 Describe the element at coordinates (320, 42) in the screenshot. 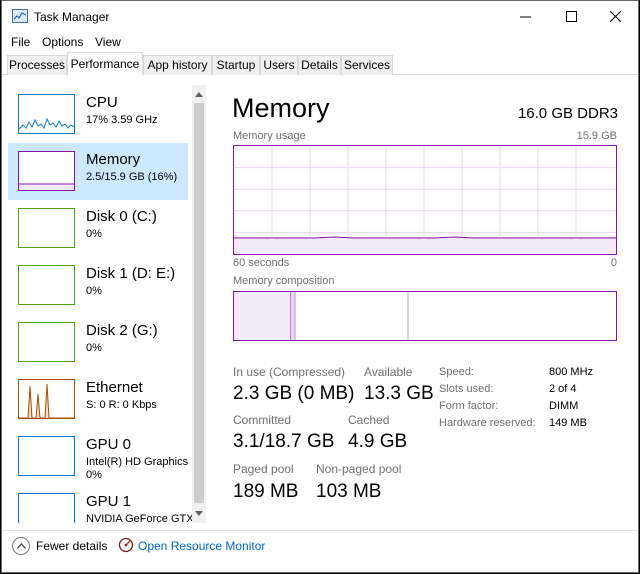

I see `menu-bar: File Options View` at that location.